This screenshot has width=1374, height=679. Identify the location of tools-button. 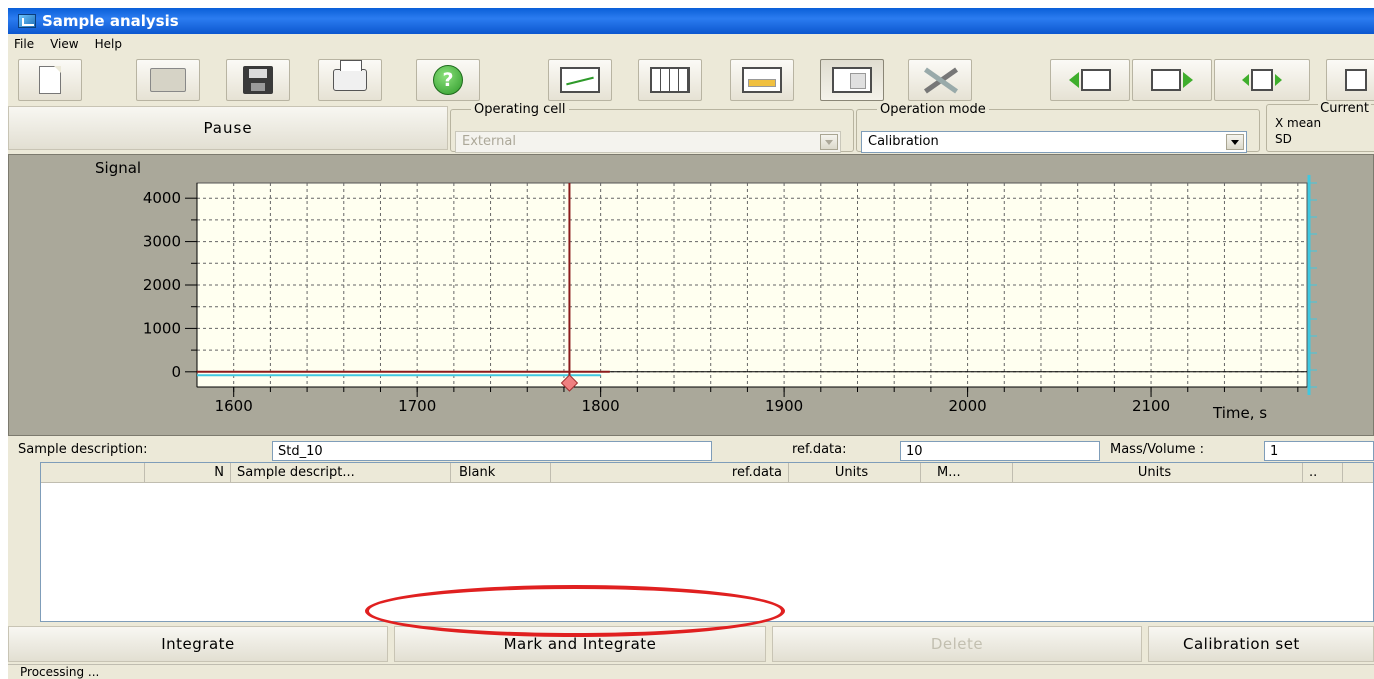
(940, 80).